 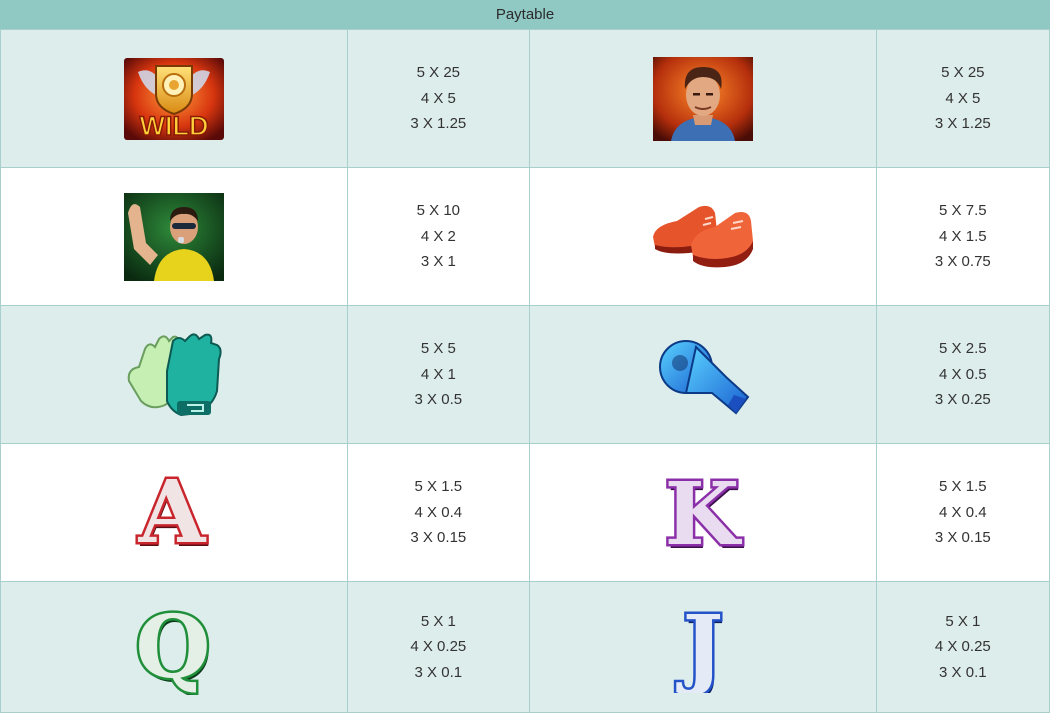 I want to click on gloves-icon, so click(x=174, y=375).